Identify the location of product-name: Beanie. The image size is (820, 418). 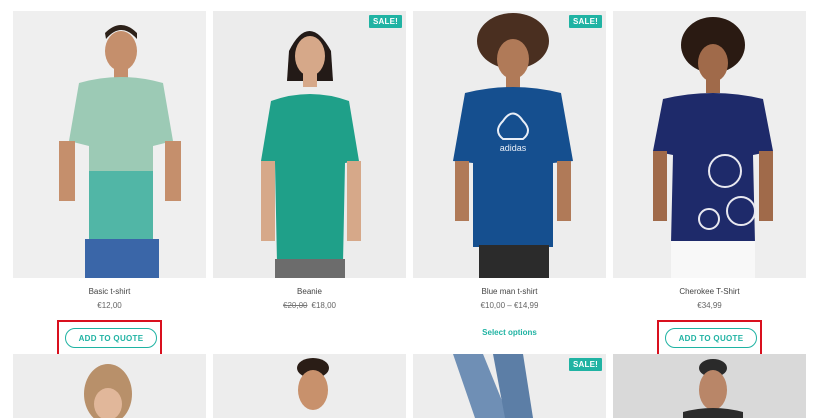
(309, 291).